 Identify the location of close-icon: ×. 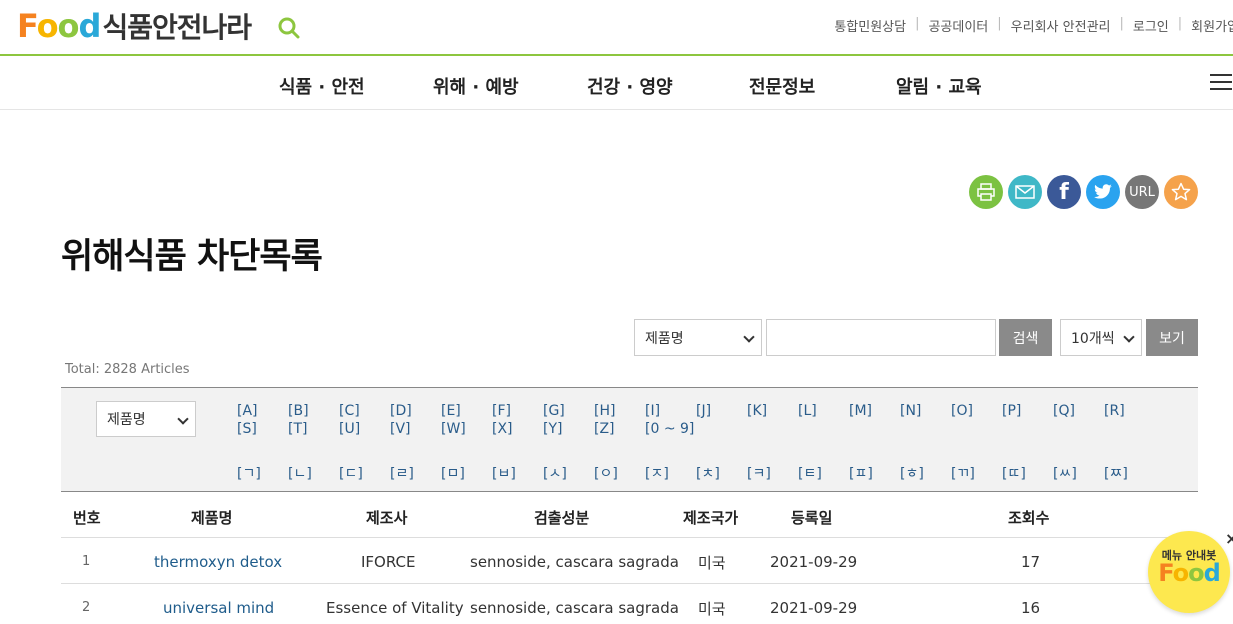
(1229, 538).